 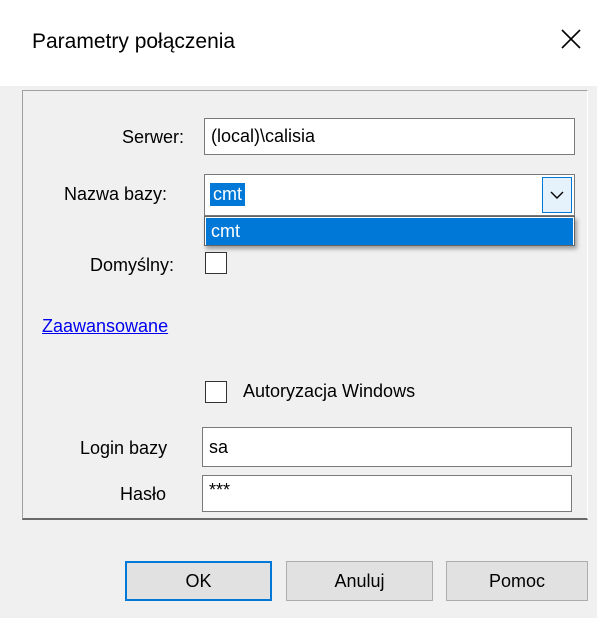 I want to click on close-icon, so click(x=571, y=39).